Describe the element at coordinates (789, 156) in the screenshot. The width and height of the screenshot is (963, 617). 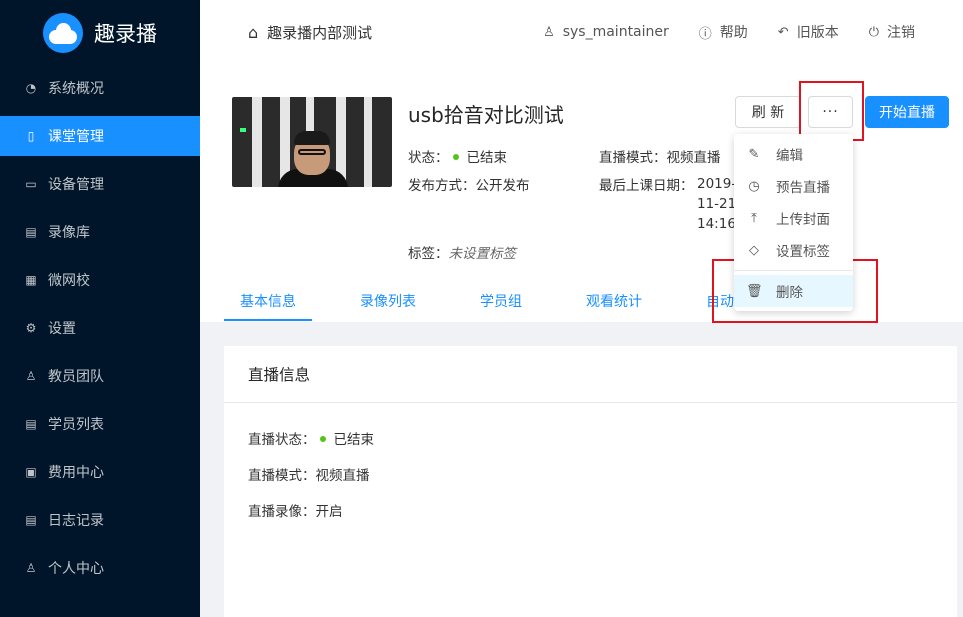
I see `menu-item-label: 编辑` at that location.